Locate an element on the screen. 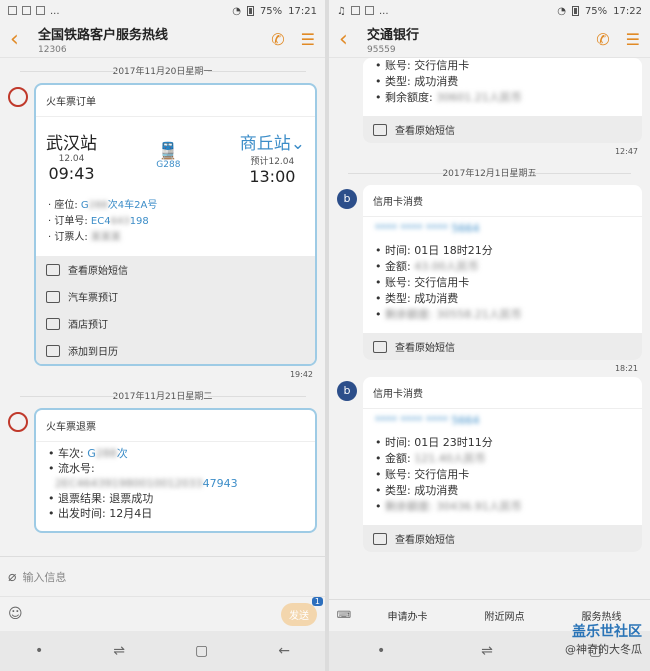 The image size is (650, 671). send-button: 发送 1 is located at coordinates (302, 611).